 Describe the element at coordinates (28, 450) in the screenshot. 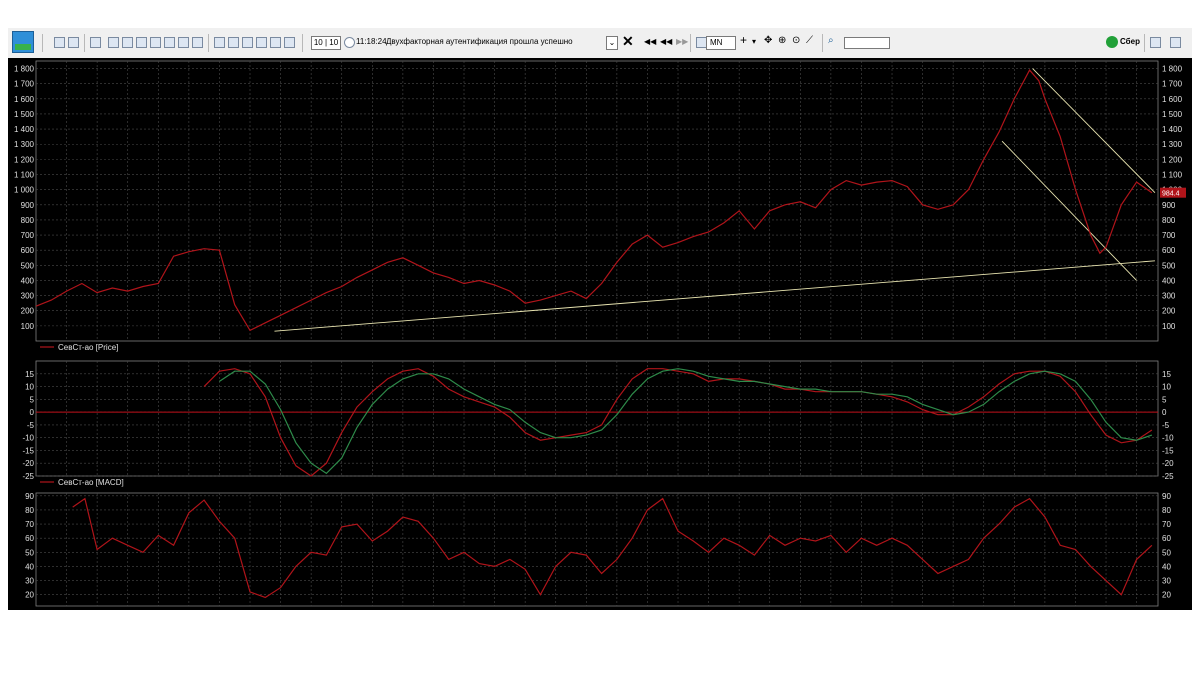

I see `y-tick-label-left: -15` at that location.